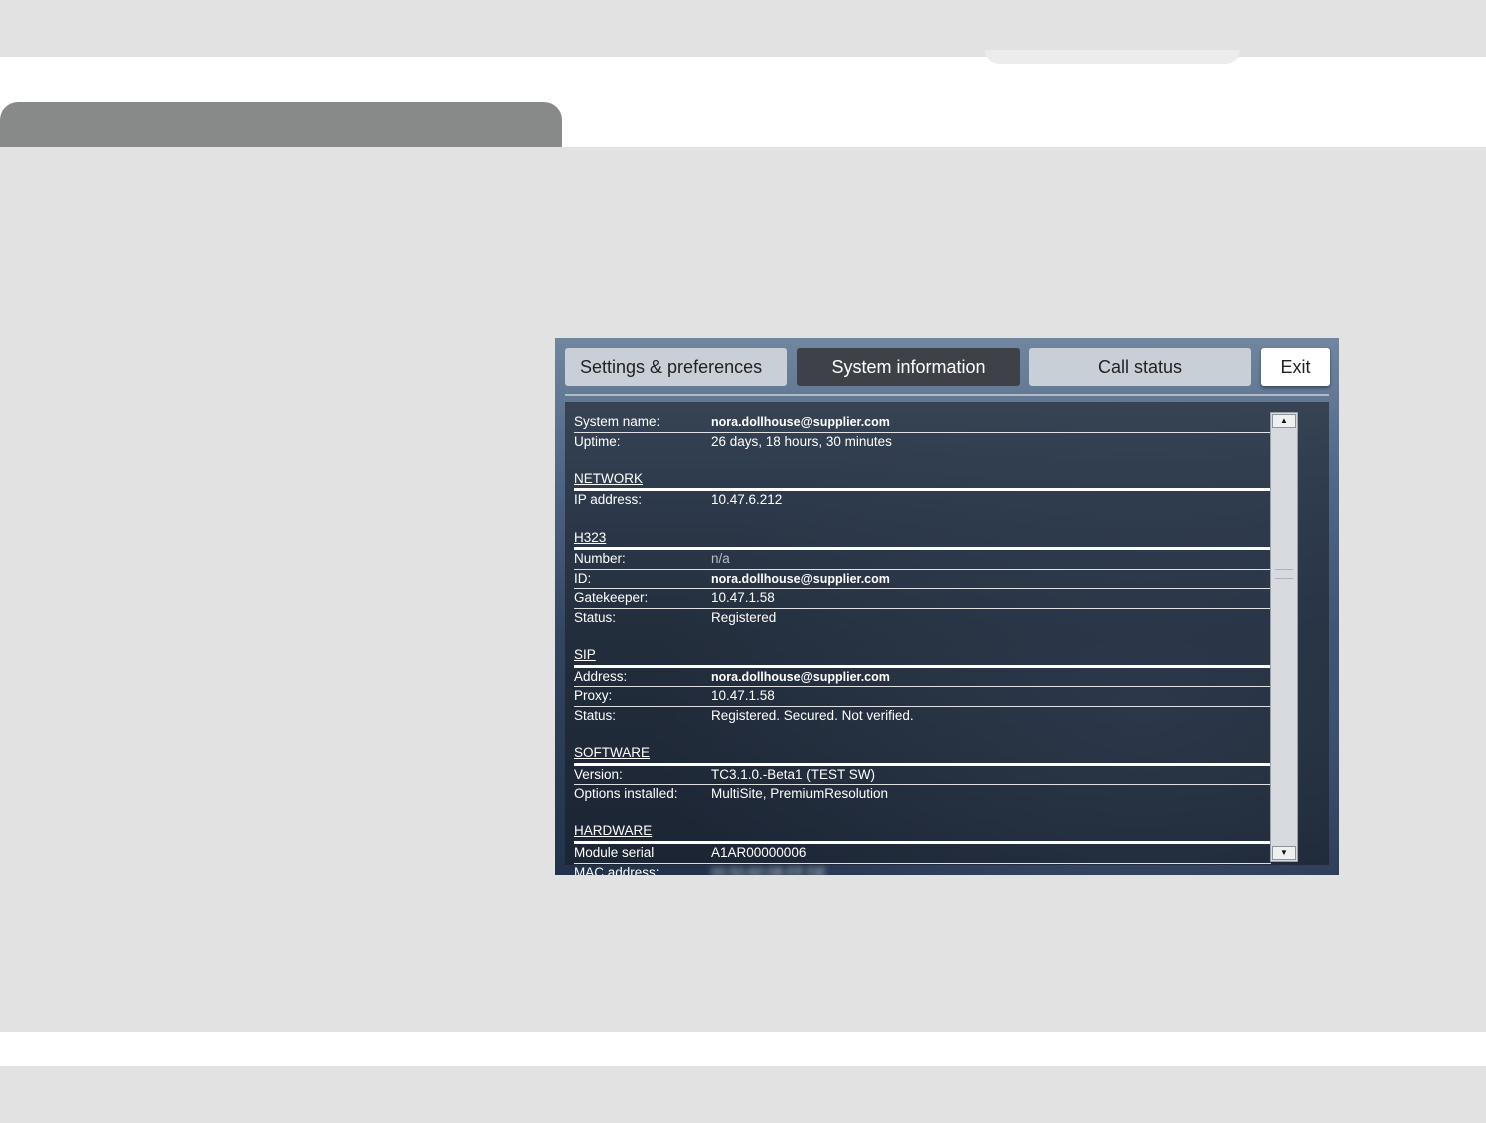  Describe the element at coordinates (922, 833) in the screenshot. I see `section-header: HARDWARE` at that location.